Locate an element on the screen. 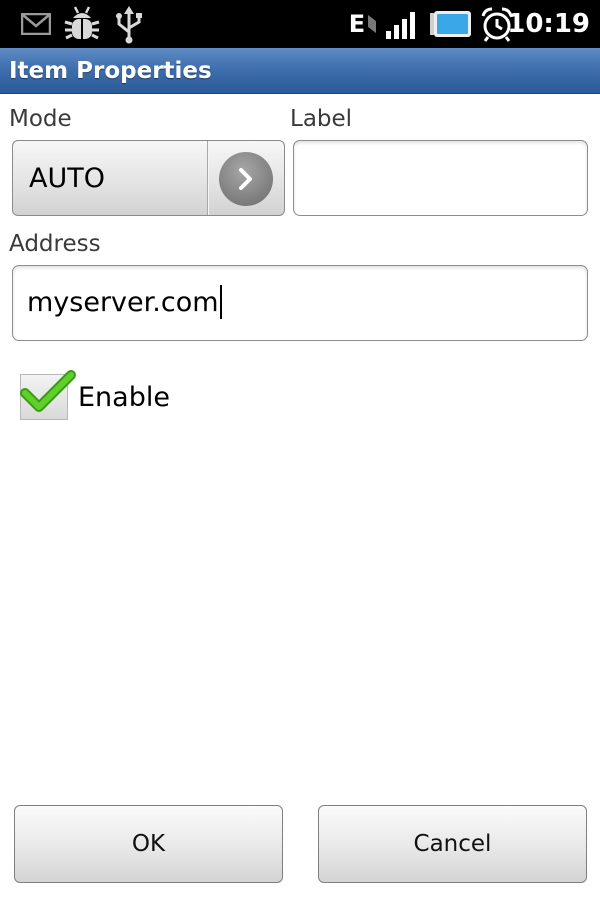 The height and width of the screenshot is (900, 600). address-label: Address is located at coordinates (55, 244).